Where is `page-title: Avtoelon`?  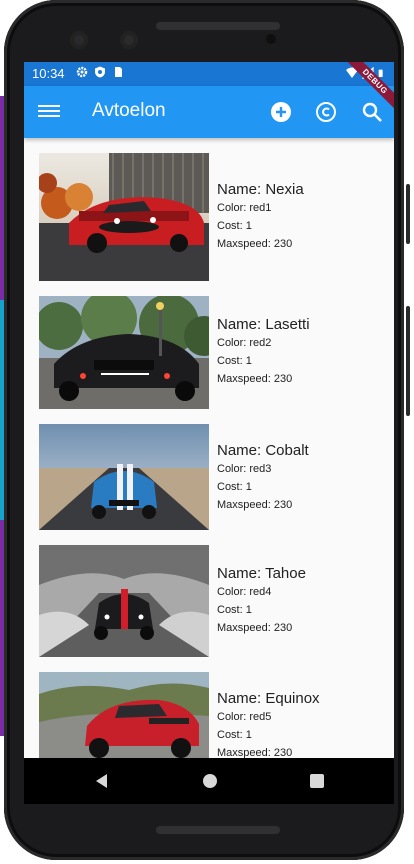 page-title: Avtoelon is located at coordinates (129, 110).